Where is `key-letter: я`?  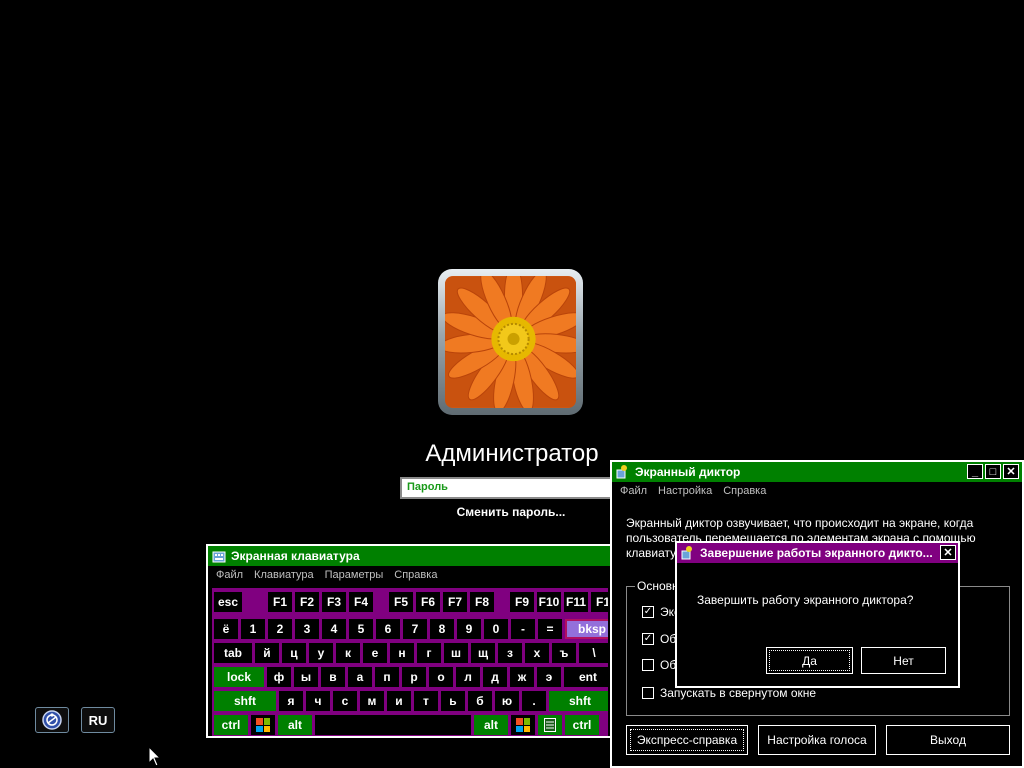
key-letter: я is located at coordinates (291, 701).